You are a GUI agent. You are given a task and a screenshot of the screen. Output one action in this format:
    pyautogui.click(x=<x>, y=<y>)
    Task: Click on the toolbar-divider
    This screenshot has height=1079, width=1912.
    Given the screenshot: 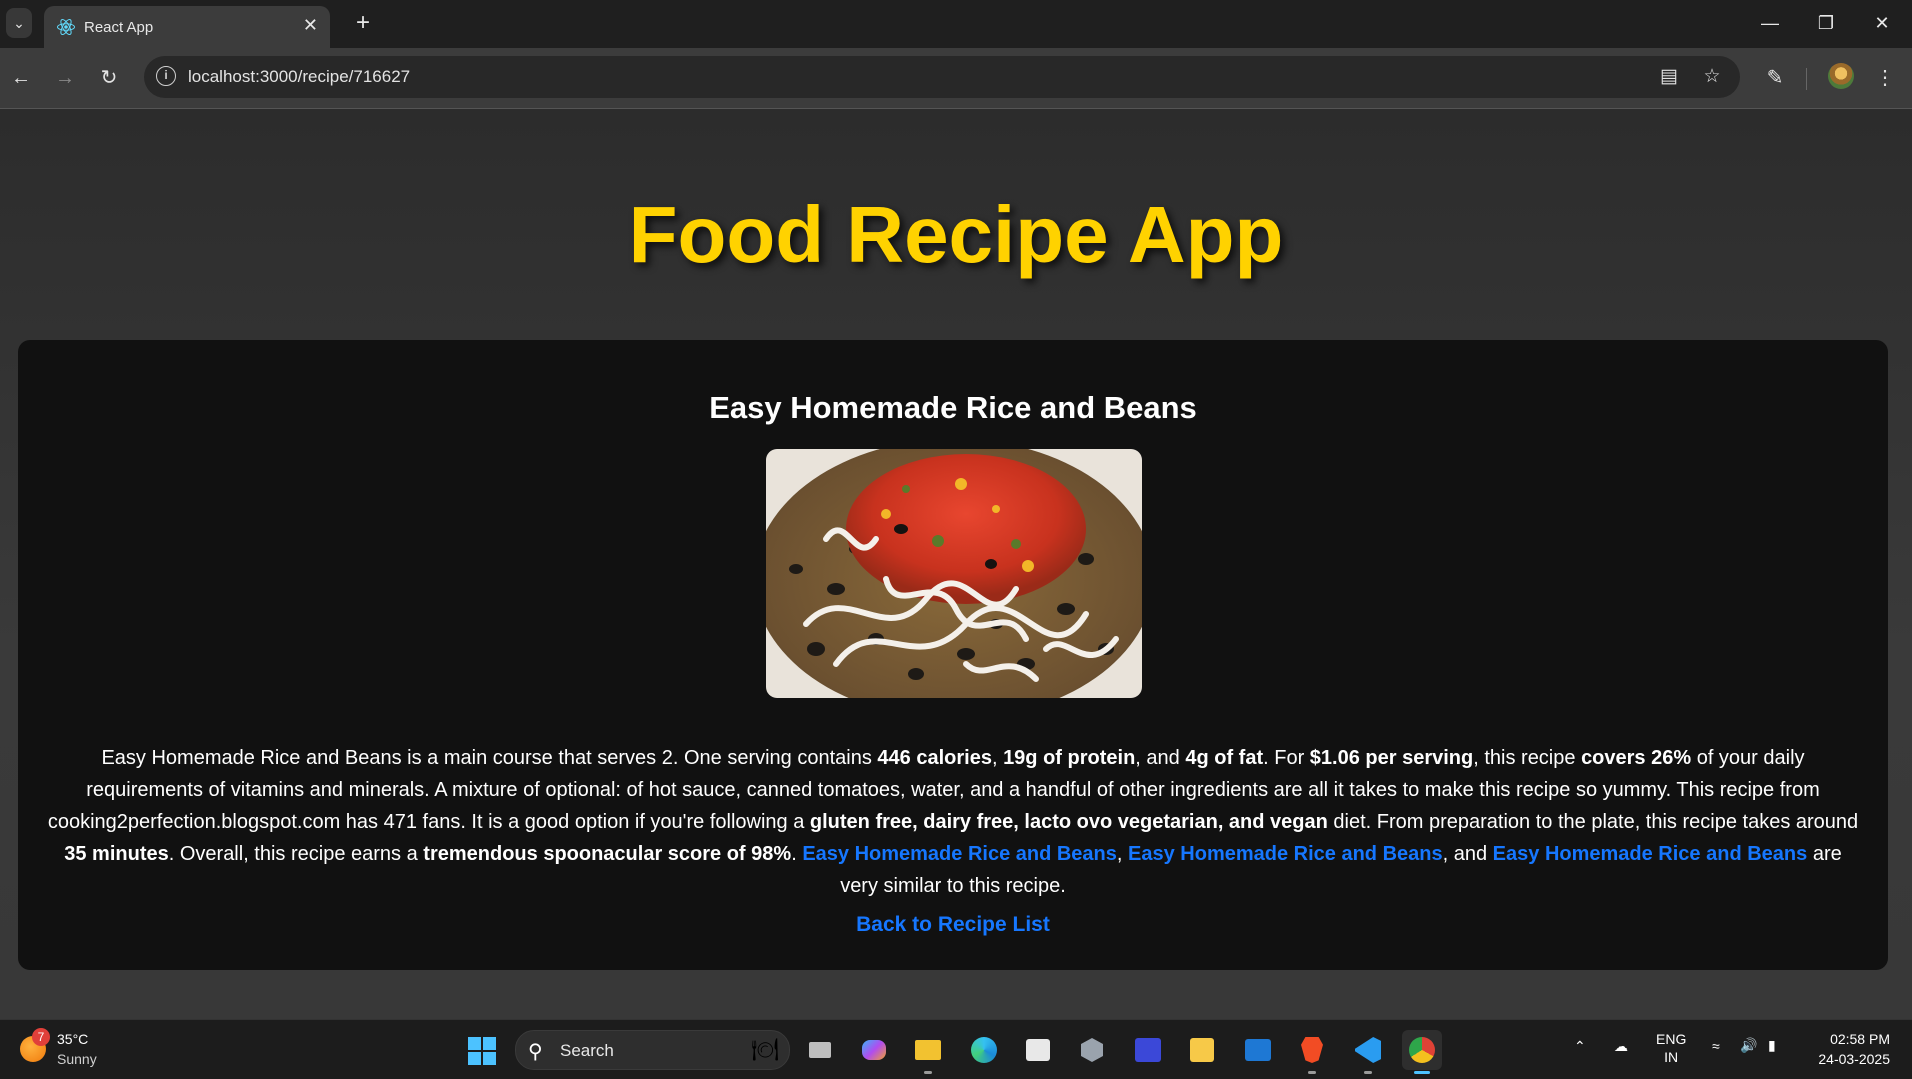 What is the action you would take?
    pyautogui.click(x=1806, y=79)
    